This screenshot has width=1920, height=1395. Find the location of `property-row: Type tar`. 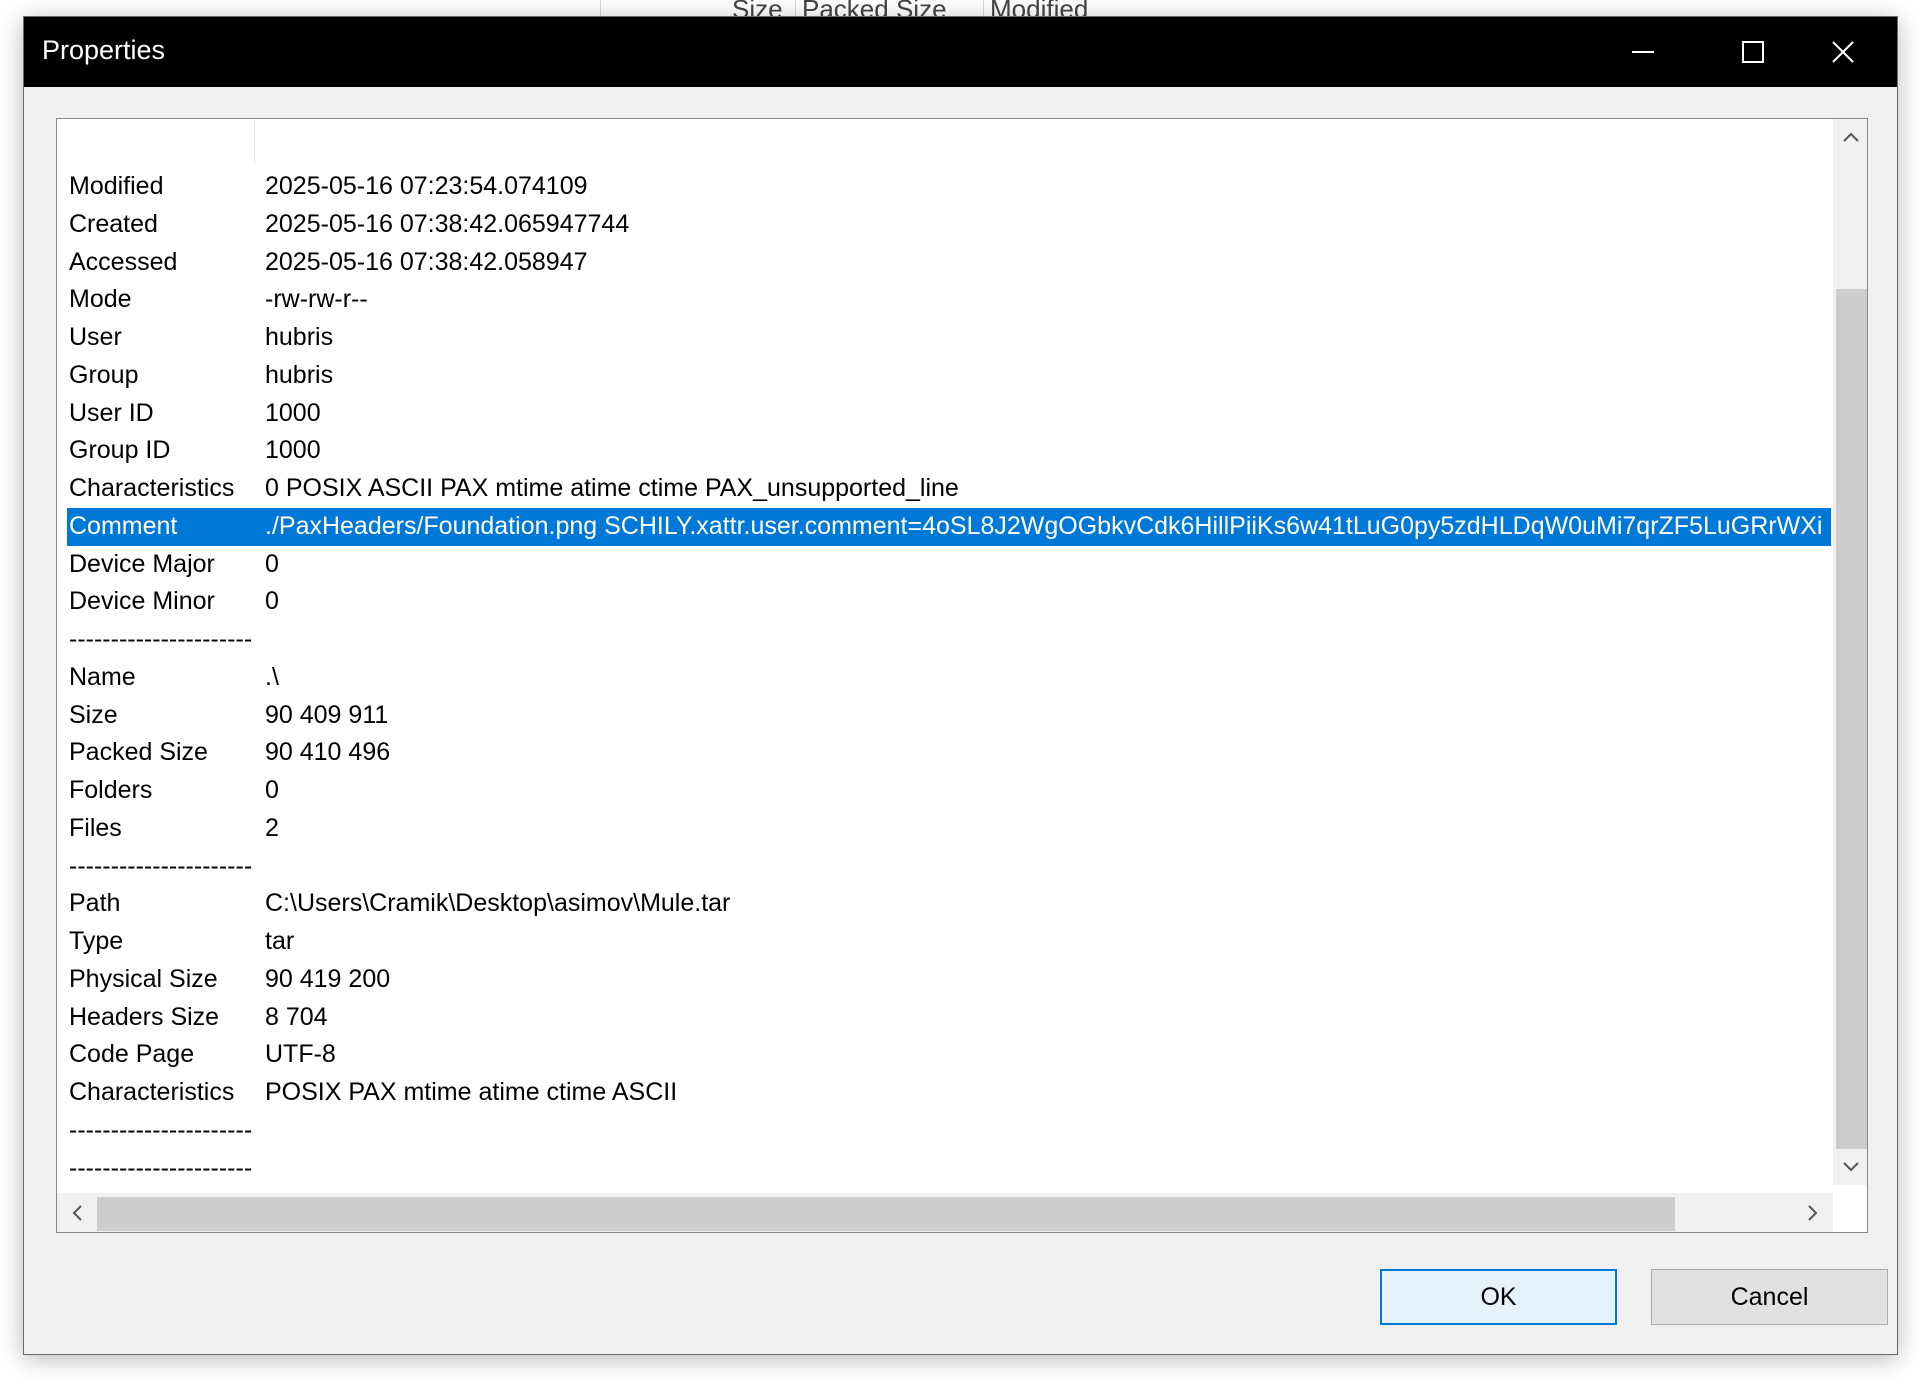

property-row: Type tar is located at coordinates (949, 942).